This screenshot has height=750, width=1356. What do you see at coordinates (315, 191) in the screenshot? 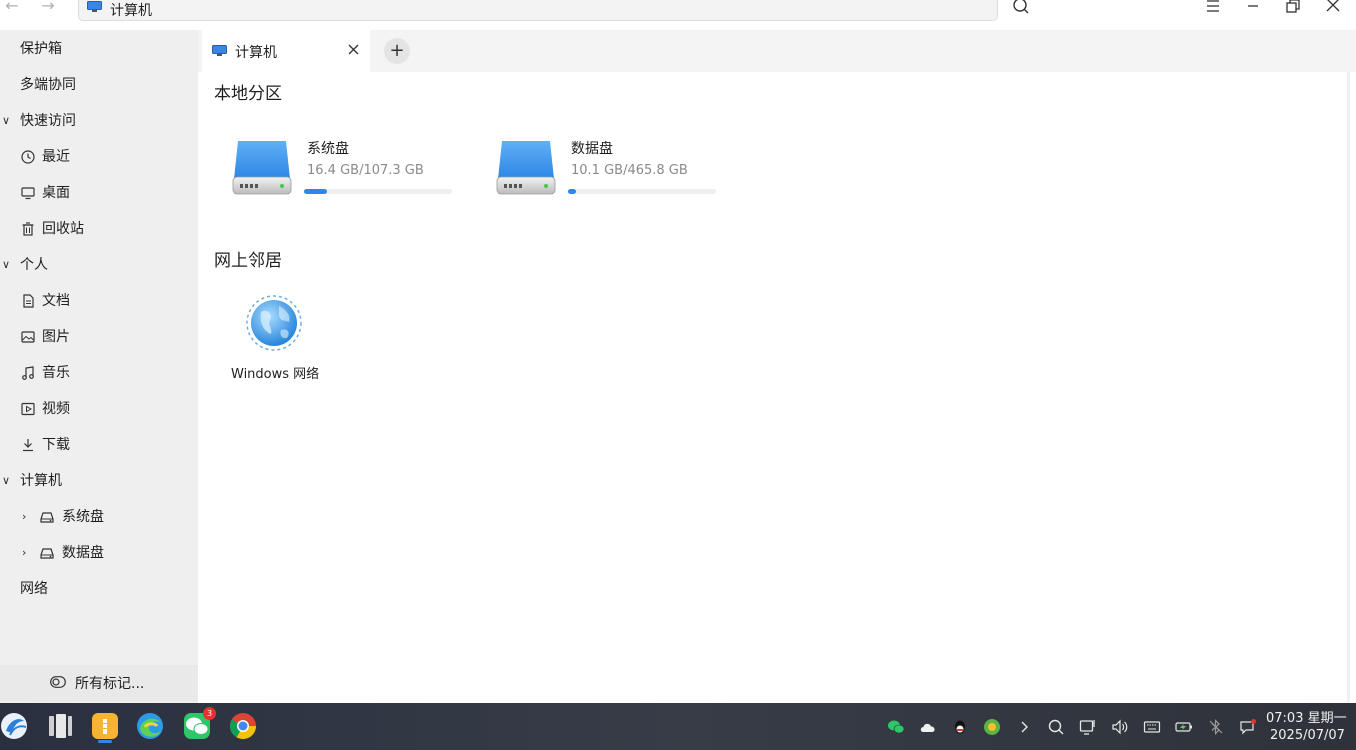
I see `drive-usage-fill` at bounding box center [315, 191].